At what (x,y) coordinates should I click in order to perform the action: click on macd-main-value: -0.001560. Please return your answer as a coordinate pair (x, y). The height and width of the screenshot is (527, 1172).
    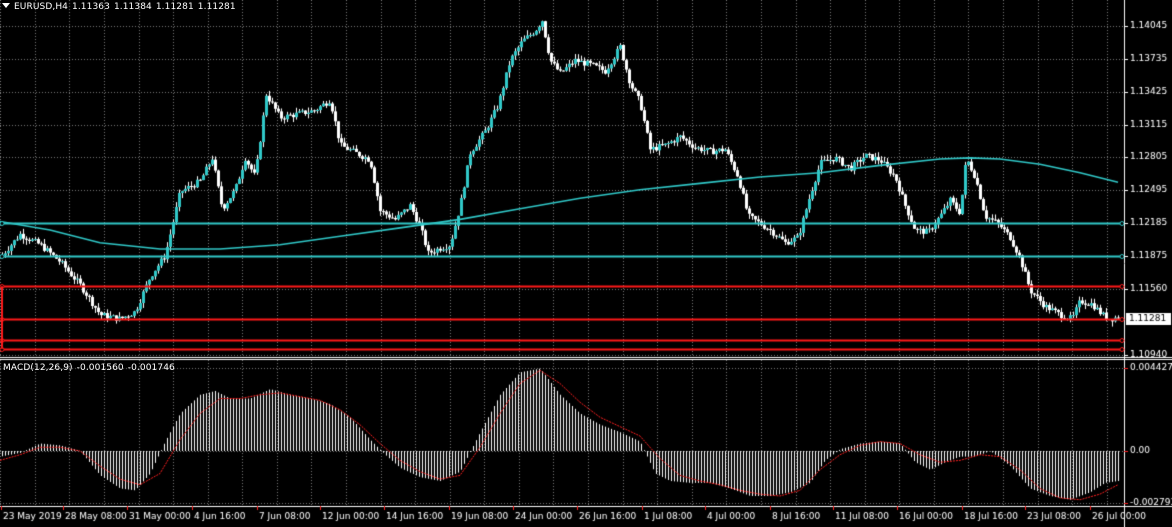
    Looking at the image, I should click on (100, 368).